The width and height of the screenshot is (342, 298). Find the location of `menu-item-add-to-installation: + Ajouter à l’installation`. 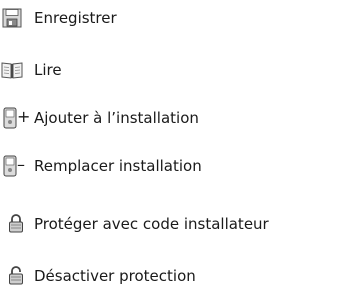

menu-item-add-to-installation: + Ajouter à l’installation is located at coordinates (171, 118).